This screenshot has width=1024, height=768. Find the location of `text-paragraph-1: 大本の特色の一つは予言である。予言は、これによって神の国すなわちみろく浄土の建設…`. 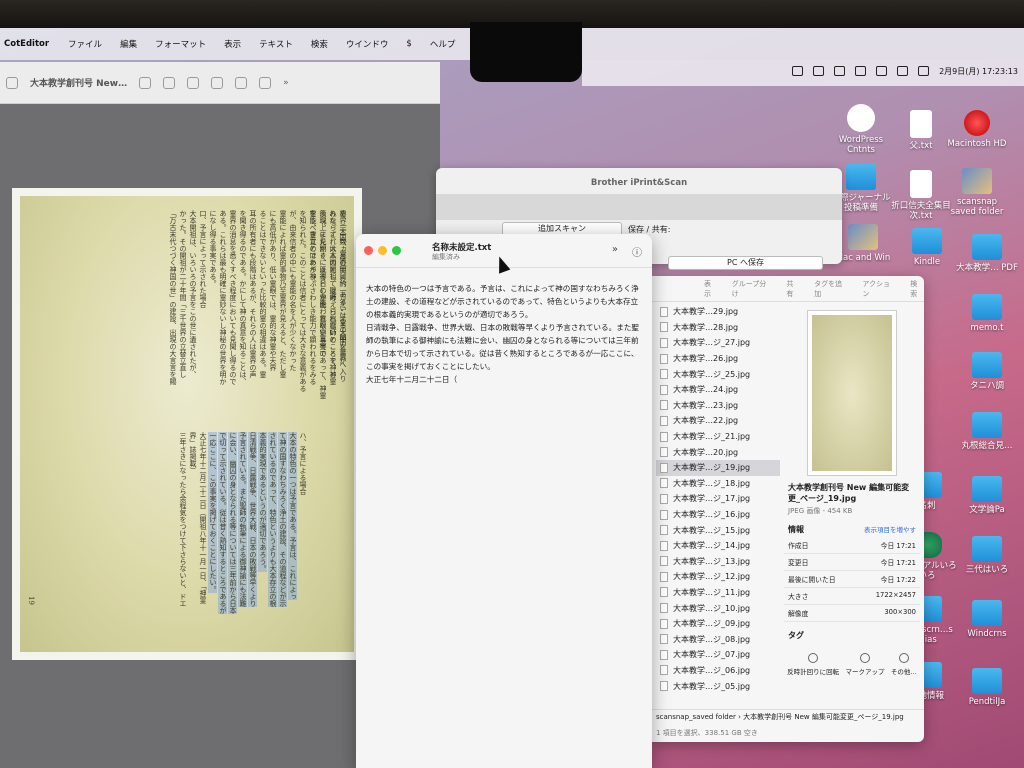

text-paragraph-1: 大本の特色の一つは予言である。予言は、これによって神の国すなわちみろく浄土の建設… is located at coordinates (502, 301).